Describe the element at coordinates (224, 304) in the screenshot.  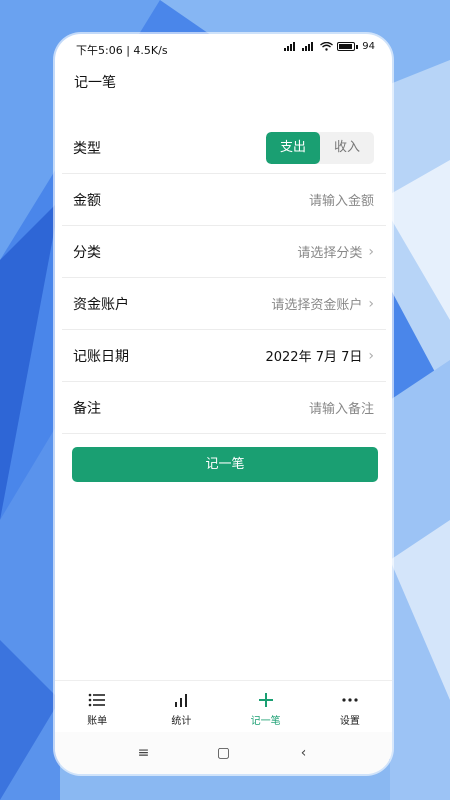
I see `account-row: 资金账户 请选择资金账户 ›` at that location.